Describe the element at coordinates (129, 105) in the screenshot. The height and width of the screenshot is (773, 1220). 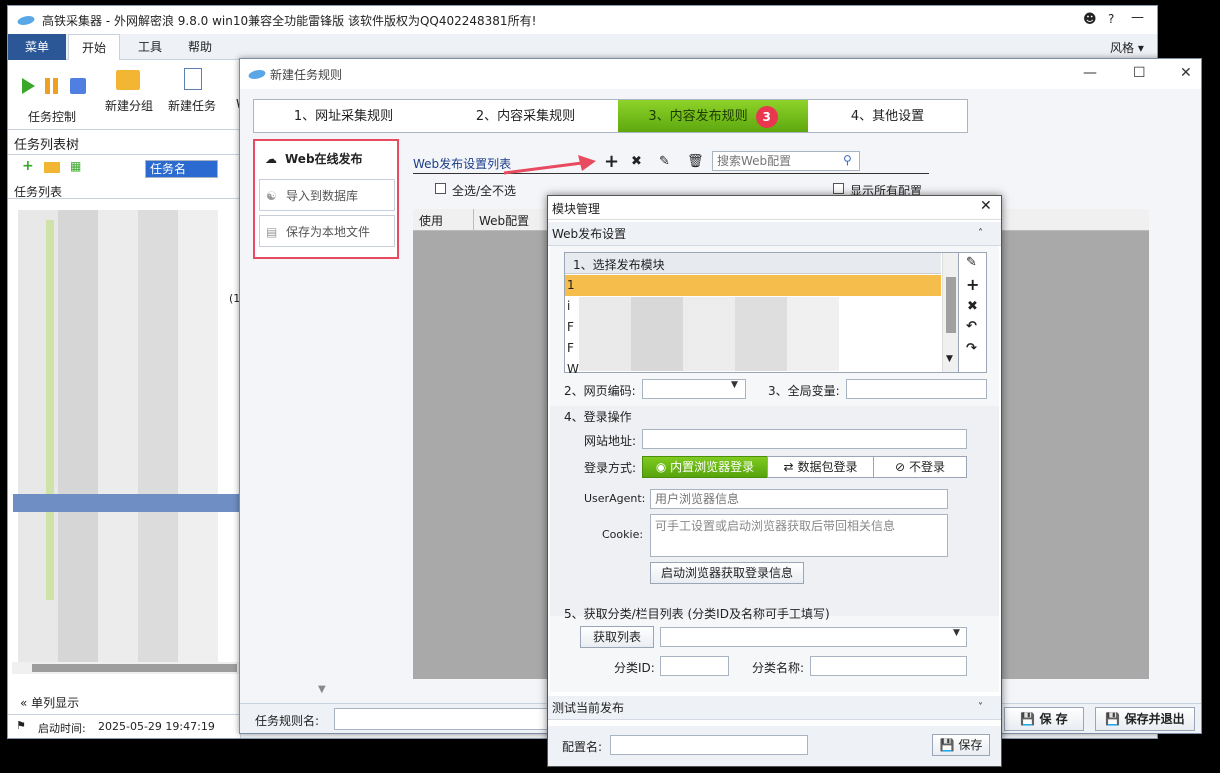
I see `new-group-button: 新建分组` at that location.